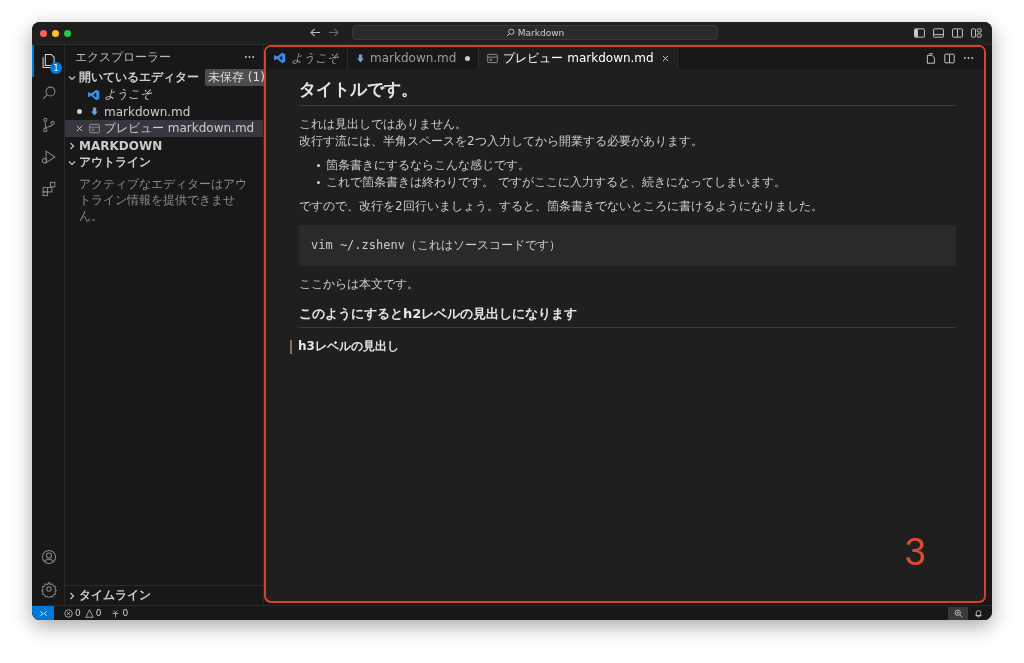  I want to click on section-header: 開いているエディター, so click(139, 77).